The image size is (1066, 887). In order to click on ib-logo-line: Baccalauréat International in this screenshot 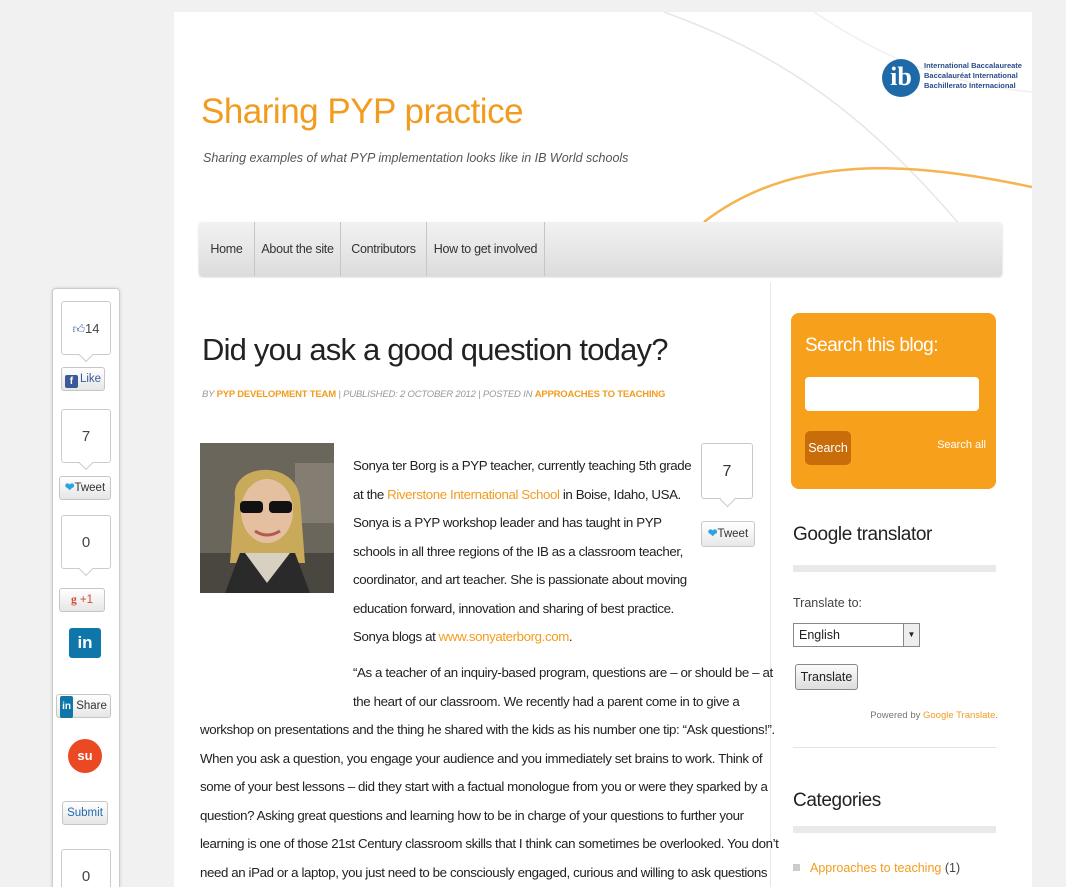, I will do `click(971, 75)`.